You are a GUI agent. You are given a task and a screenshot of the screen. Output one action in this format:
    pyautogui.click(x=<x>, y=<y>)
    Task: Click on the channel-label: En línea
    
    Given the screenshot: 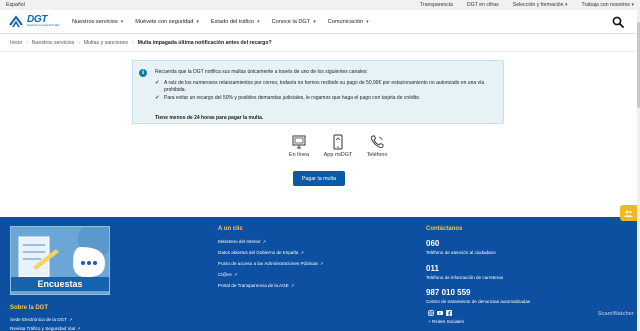 What is the action you would take?
    pyautogui.click(x=299, y=155)
    